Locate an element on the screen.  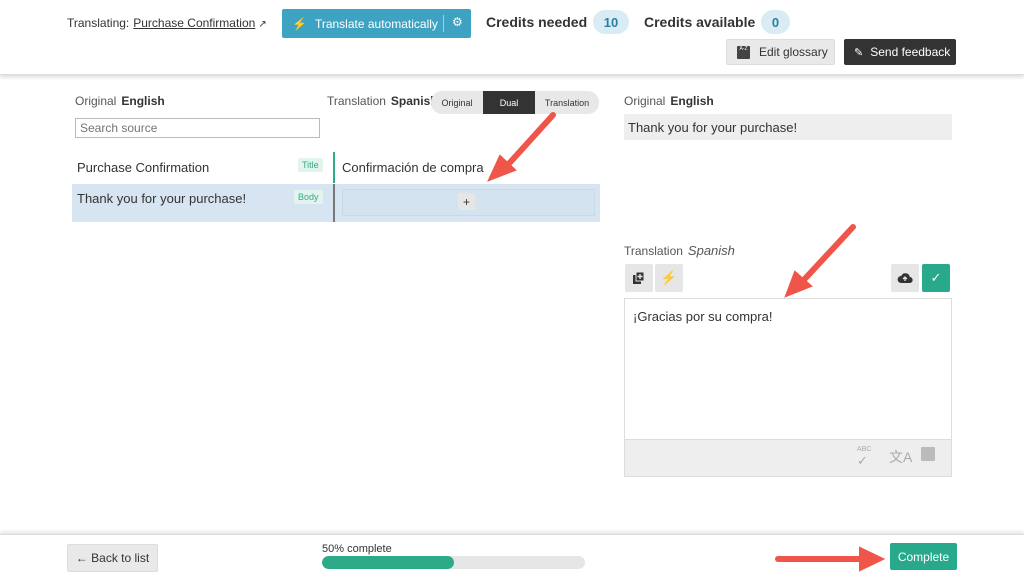
left-original-header: Original English is located at coordinates (120, 101).